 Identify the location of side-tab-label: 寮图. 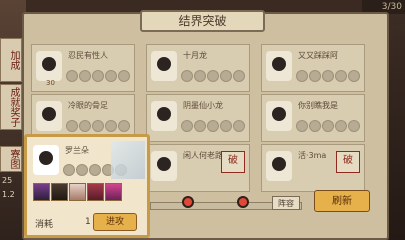
(13, 159).